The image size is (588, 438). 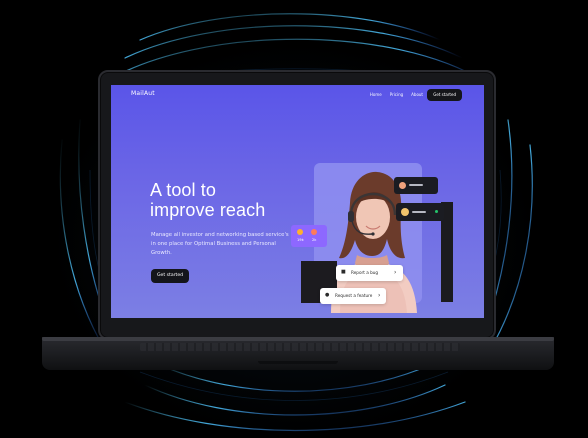 I want to click on bug-icon: ■, so click(x=343, y=272).